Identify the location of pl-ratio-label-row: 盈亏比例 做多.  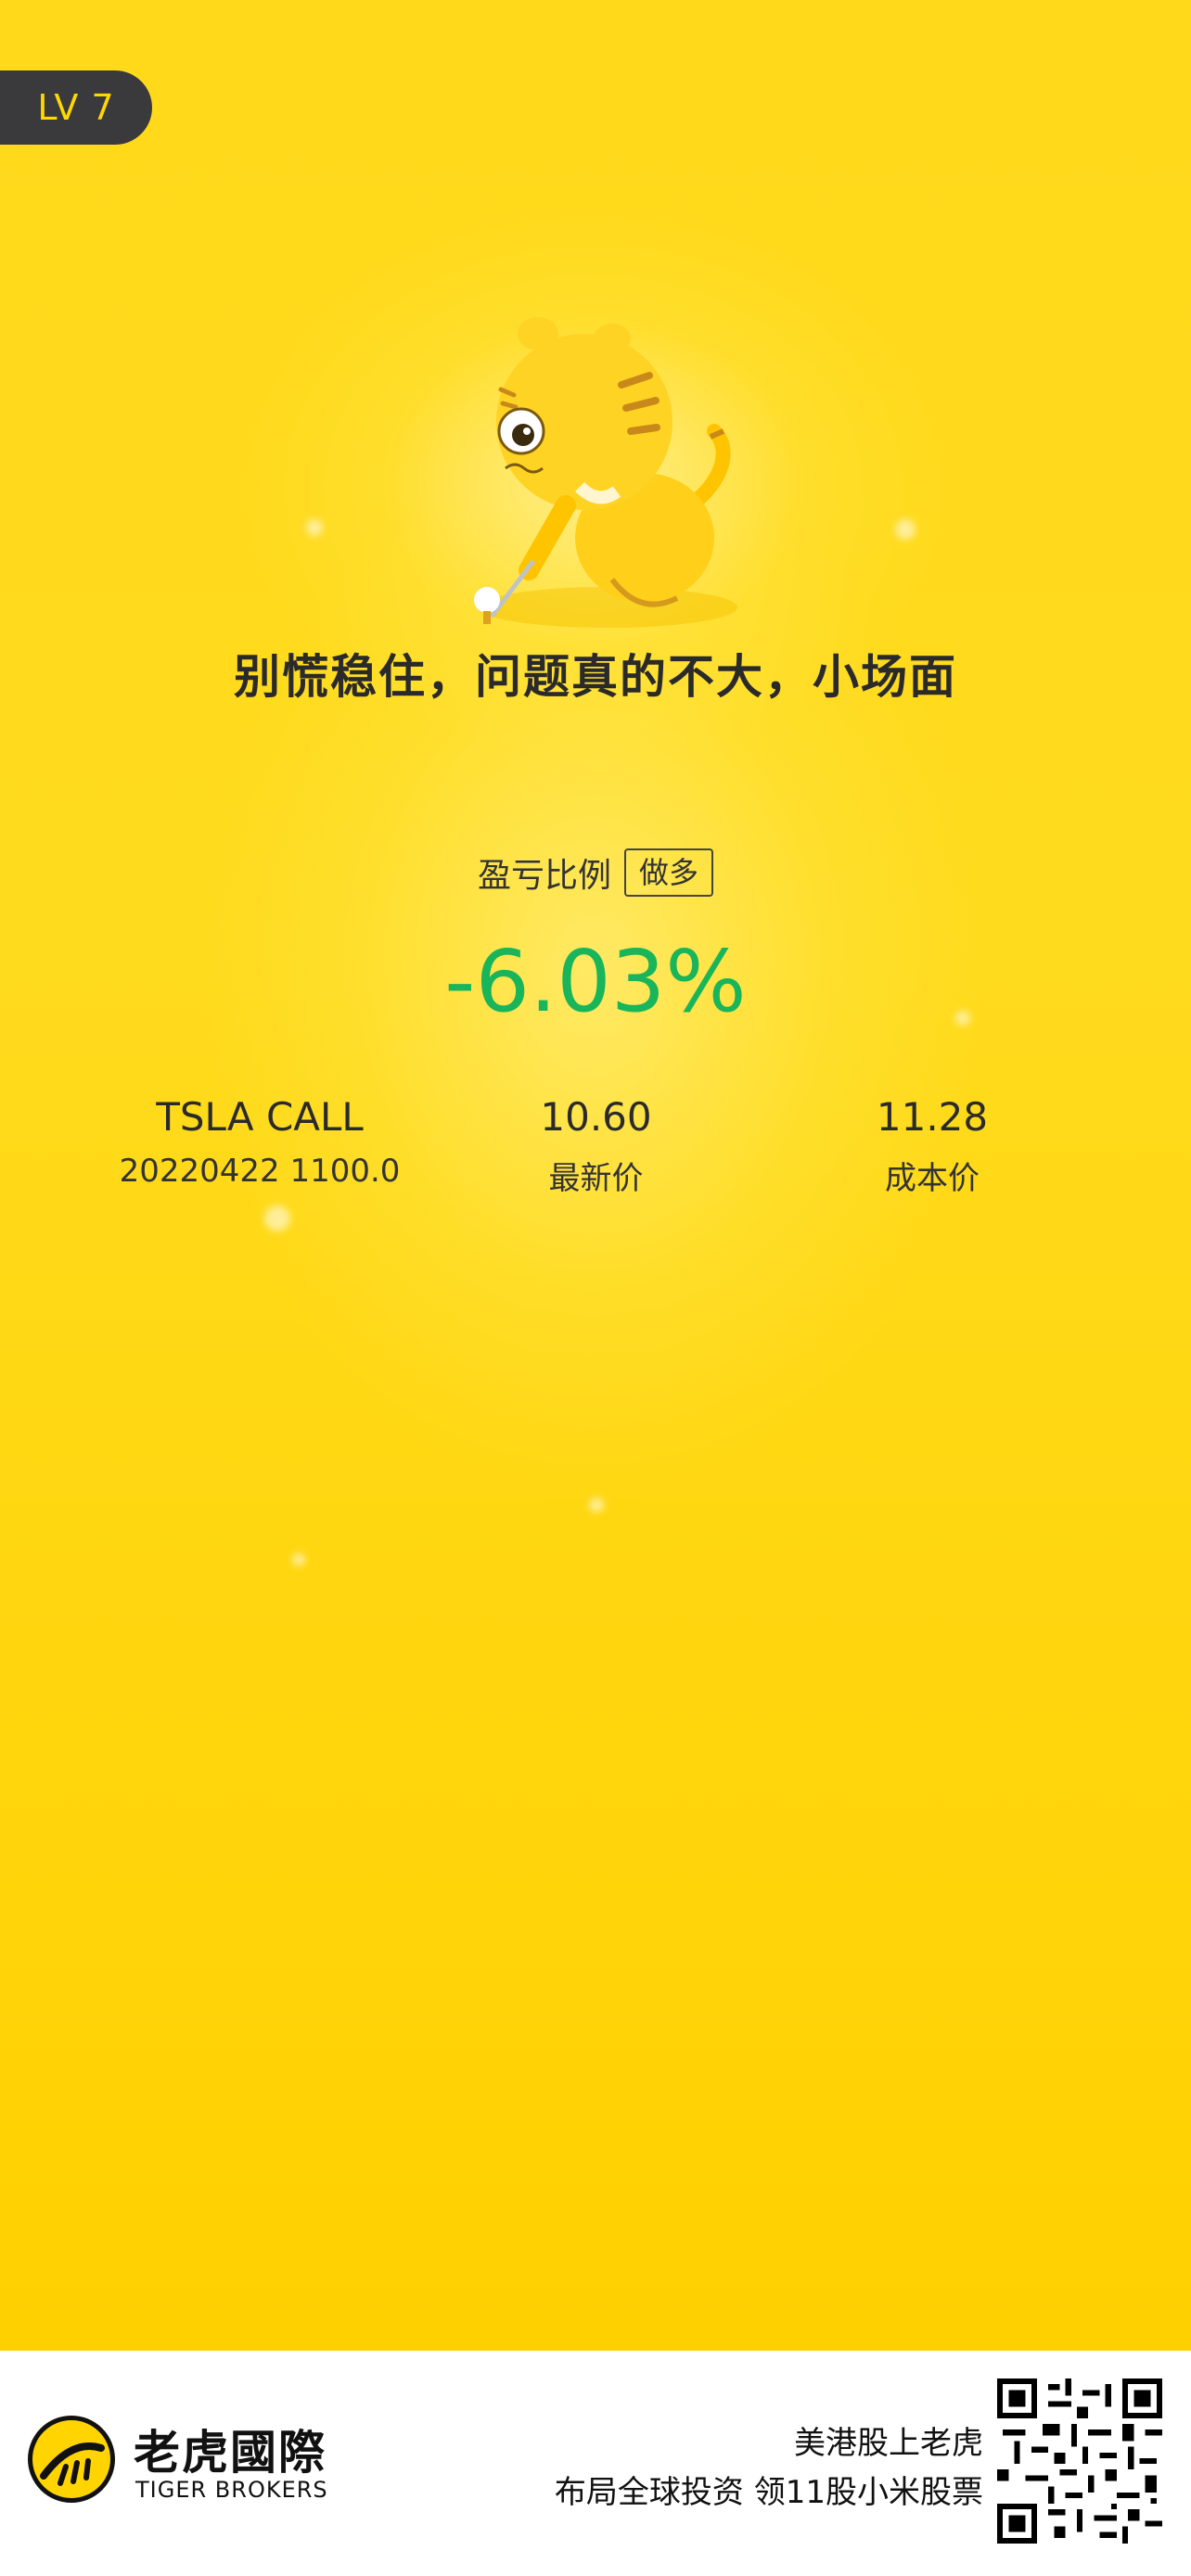
(595, 873).